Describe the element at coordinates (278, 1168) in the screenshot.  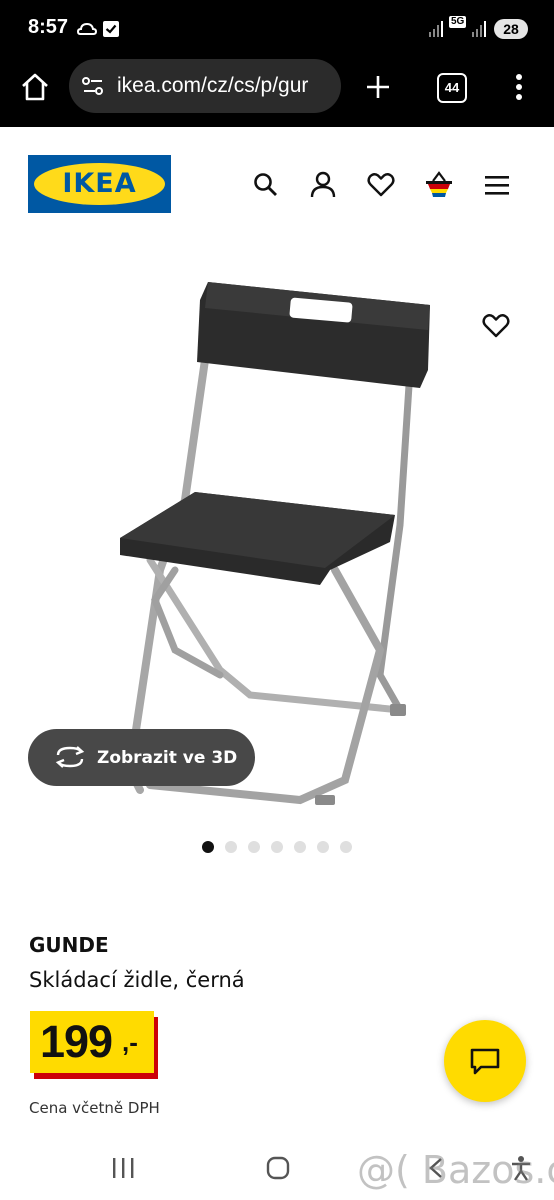
I see `home-nav-icon` at that location.